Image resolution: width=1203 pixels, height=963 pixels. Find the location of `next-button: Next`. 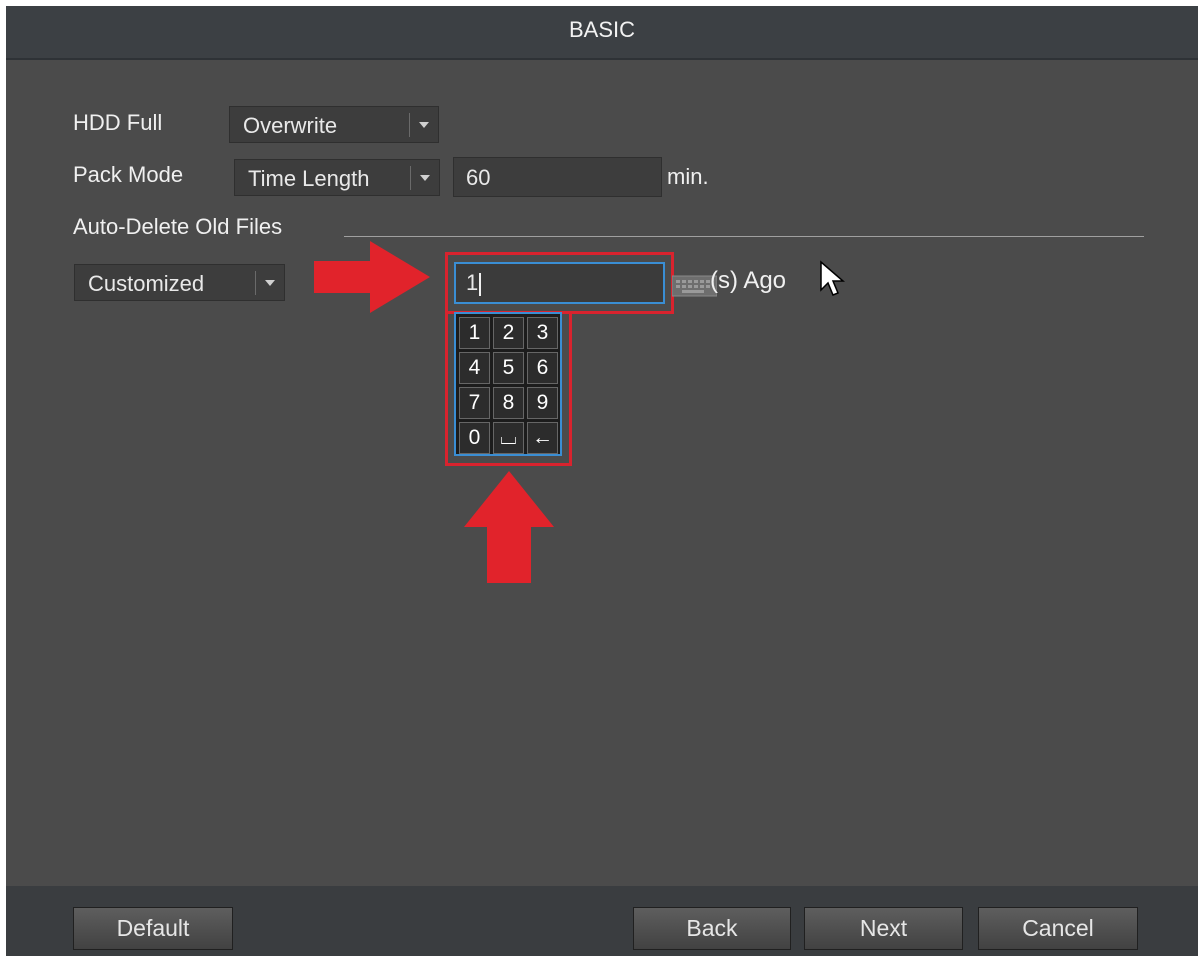

next-button: Next is located at coordinates (883, 928).